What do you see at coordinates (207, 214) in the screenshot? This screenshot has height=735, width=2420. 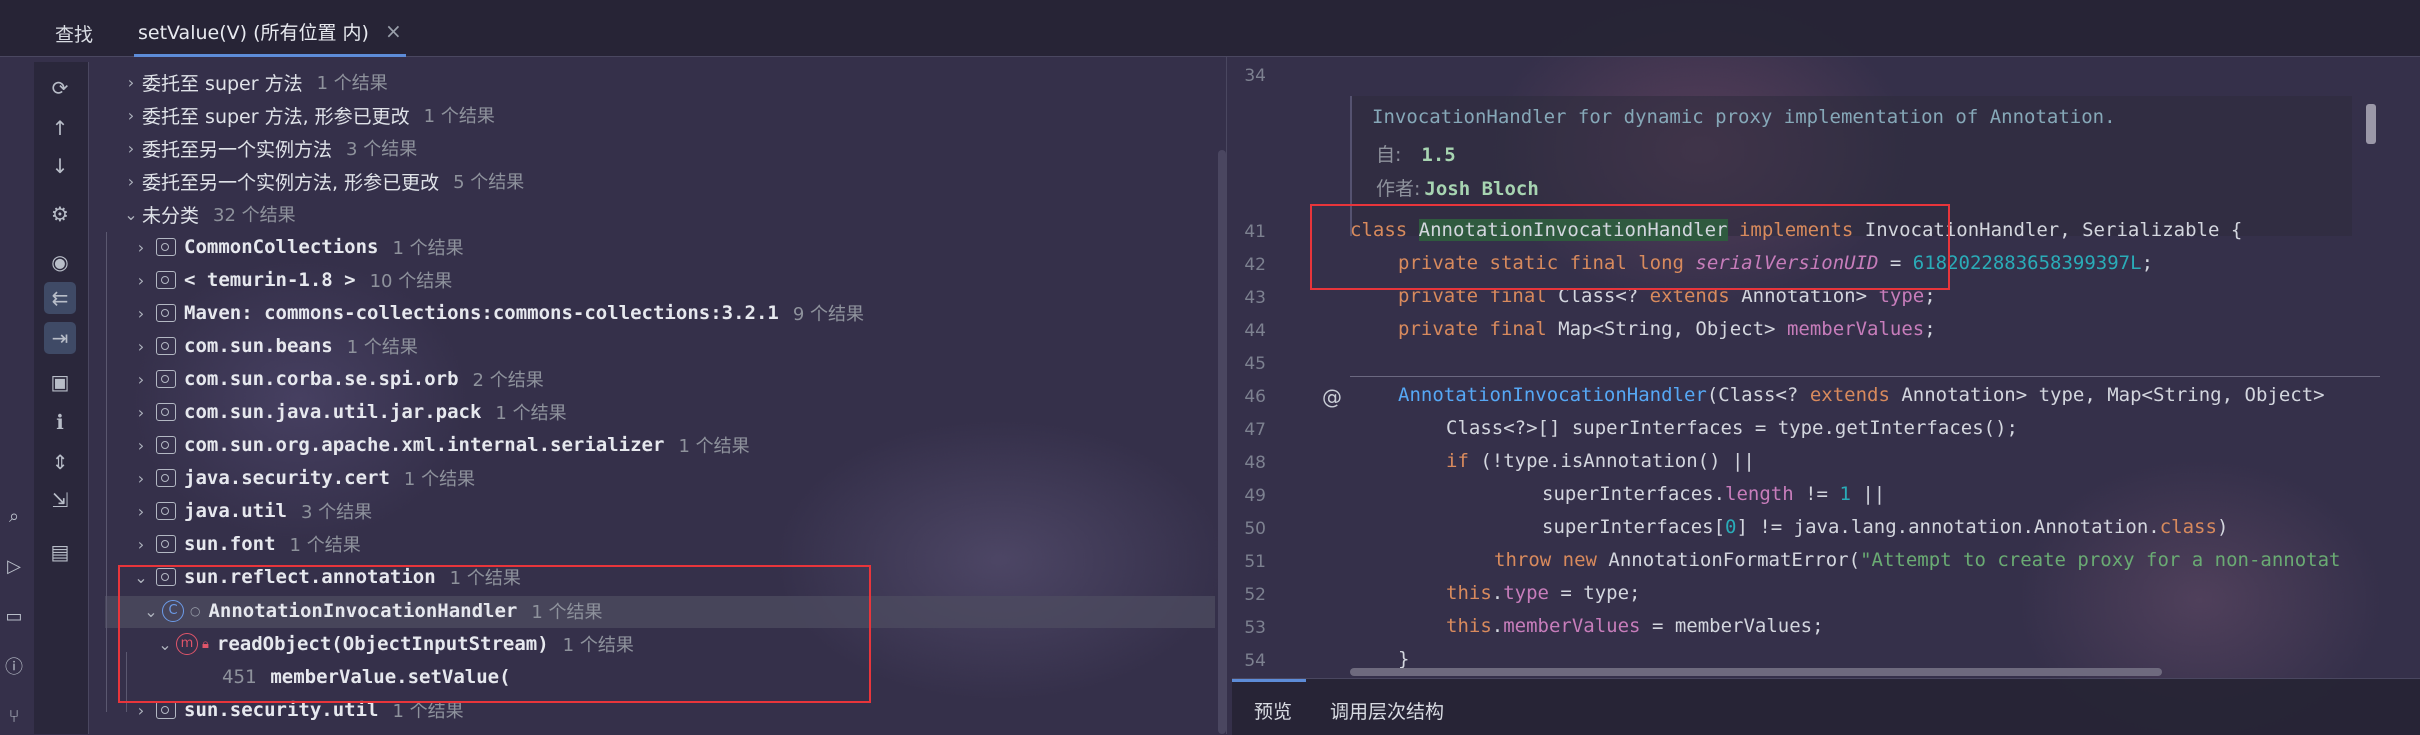 I see `tree-node-uncategorized: ⌄ 未分类 32 个结果` at bounding box center [207, 214].